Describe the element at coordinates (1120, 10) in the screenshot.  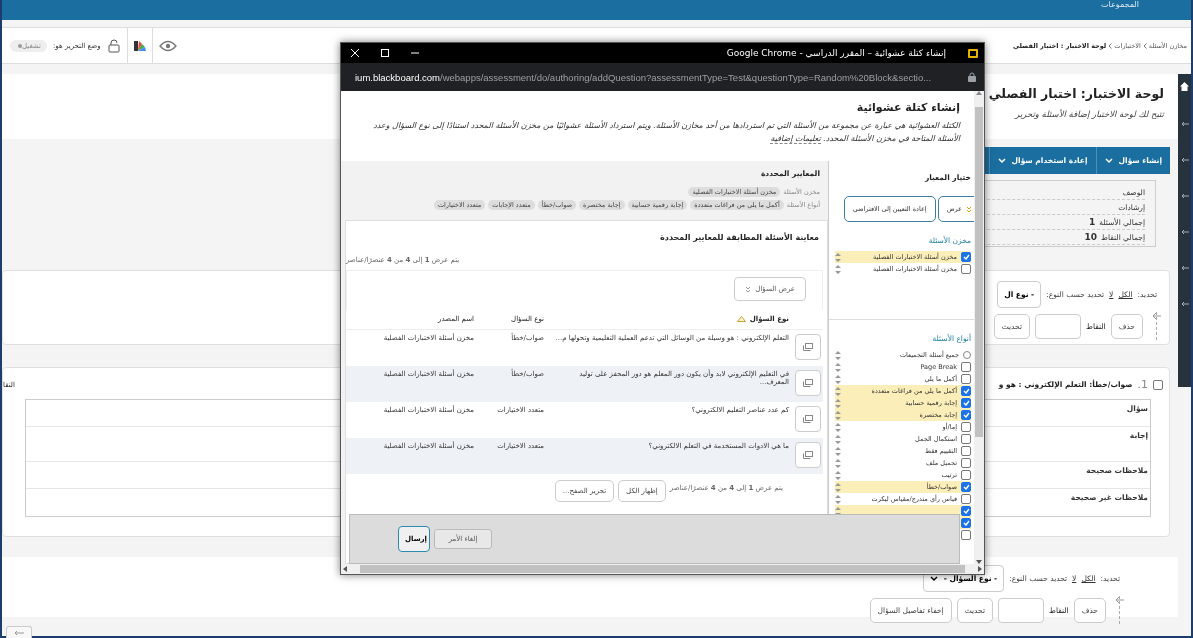
I see `groups-link: المجموعات` at that location.